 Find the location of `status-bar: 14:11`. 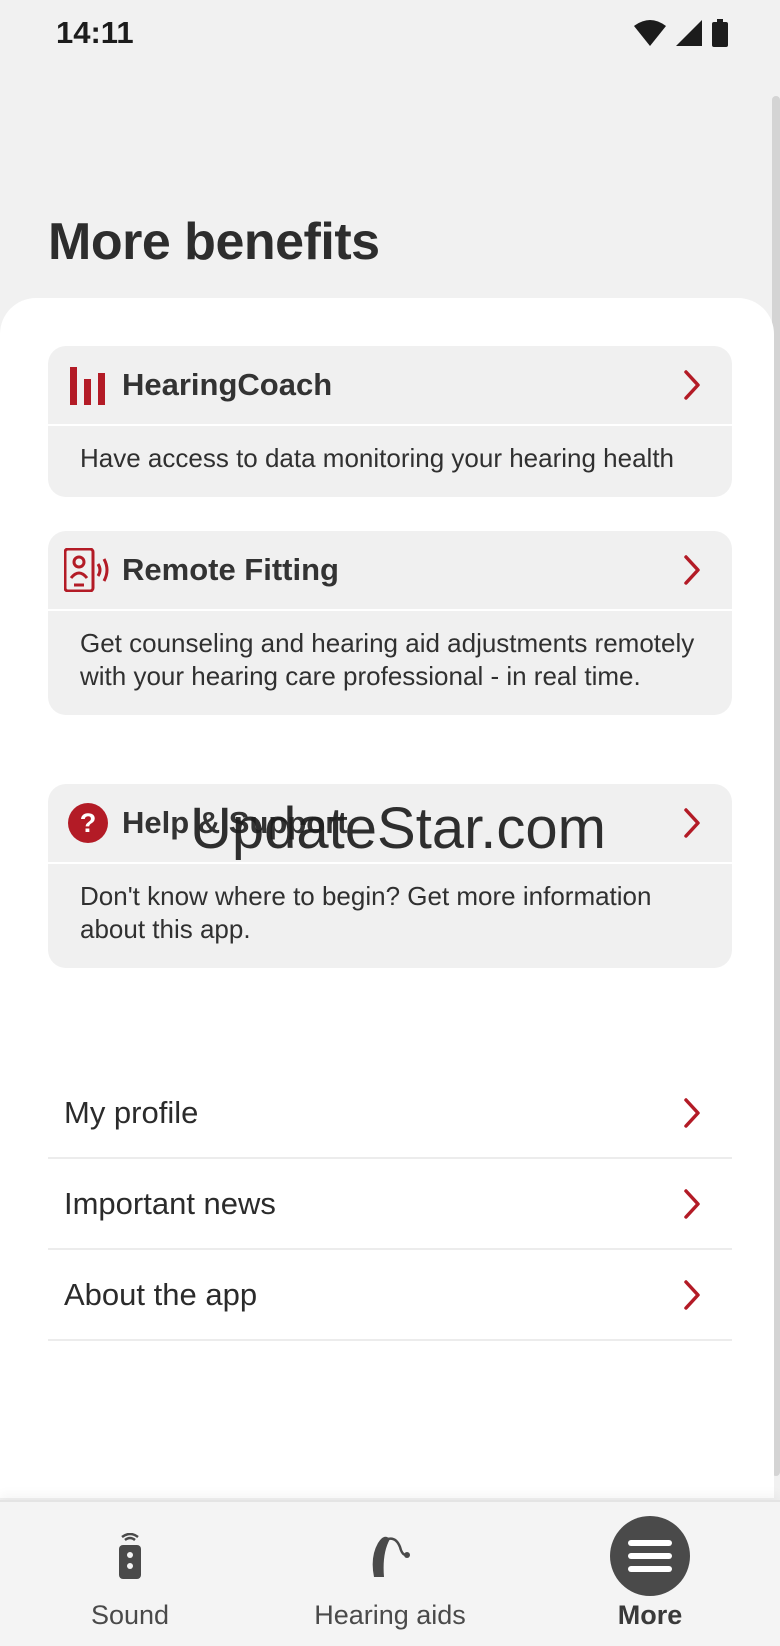

status-bar: 14:11 is located at coordinates (390, 33).